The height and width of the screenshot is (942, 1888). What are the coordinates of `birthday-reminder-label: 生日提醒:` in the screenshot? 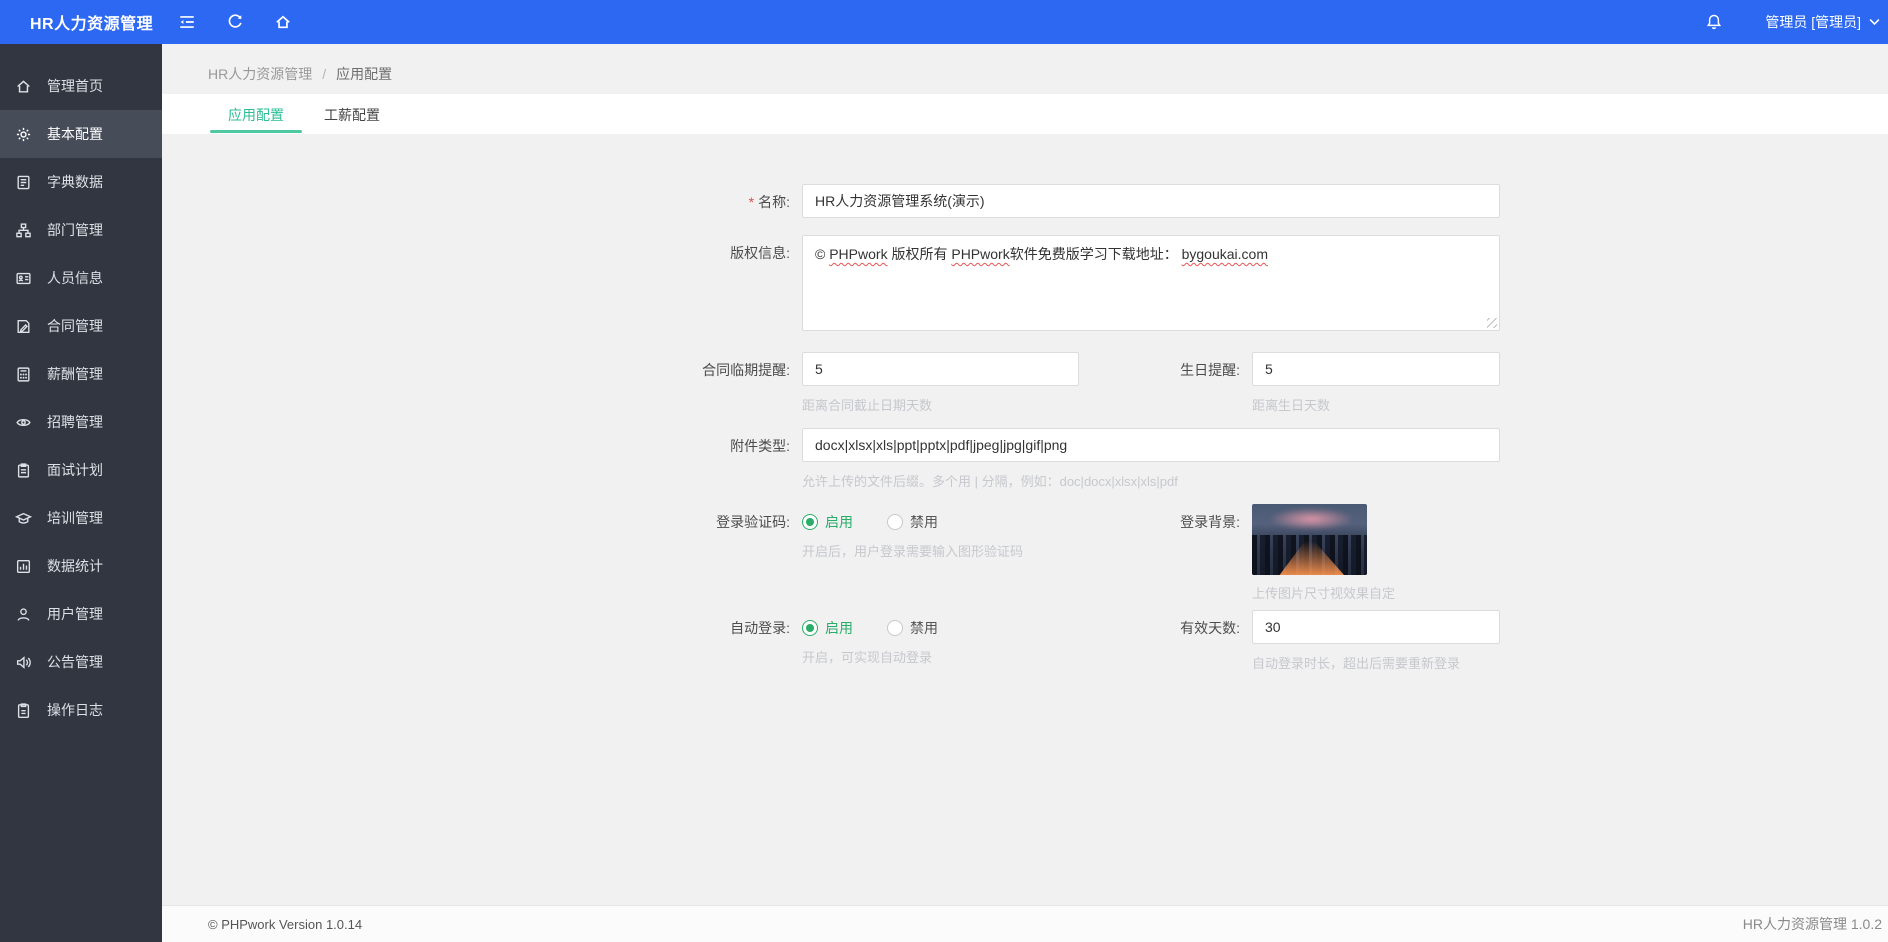 It's located at (1210, 370).